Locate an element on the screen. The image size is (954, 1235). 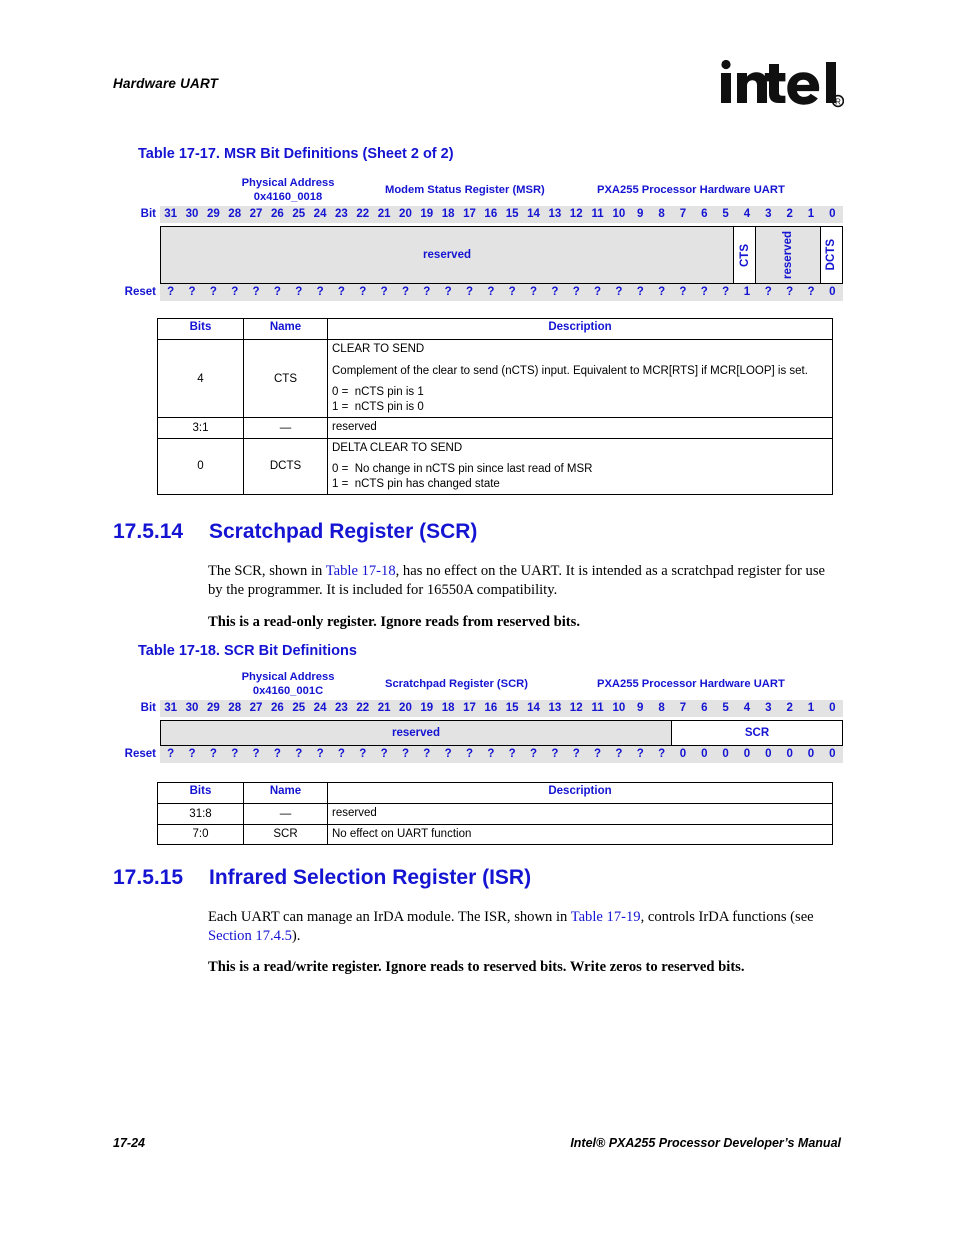
scr-reset-9: ? is located at coordinates (363, 754).